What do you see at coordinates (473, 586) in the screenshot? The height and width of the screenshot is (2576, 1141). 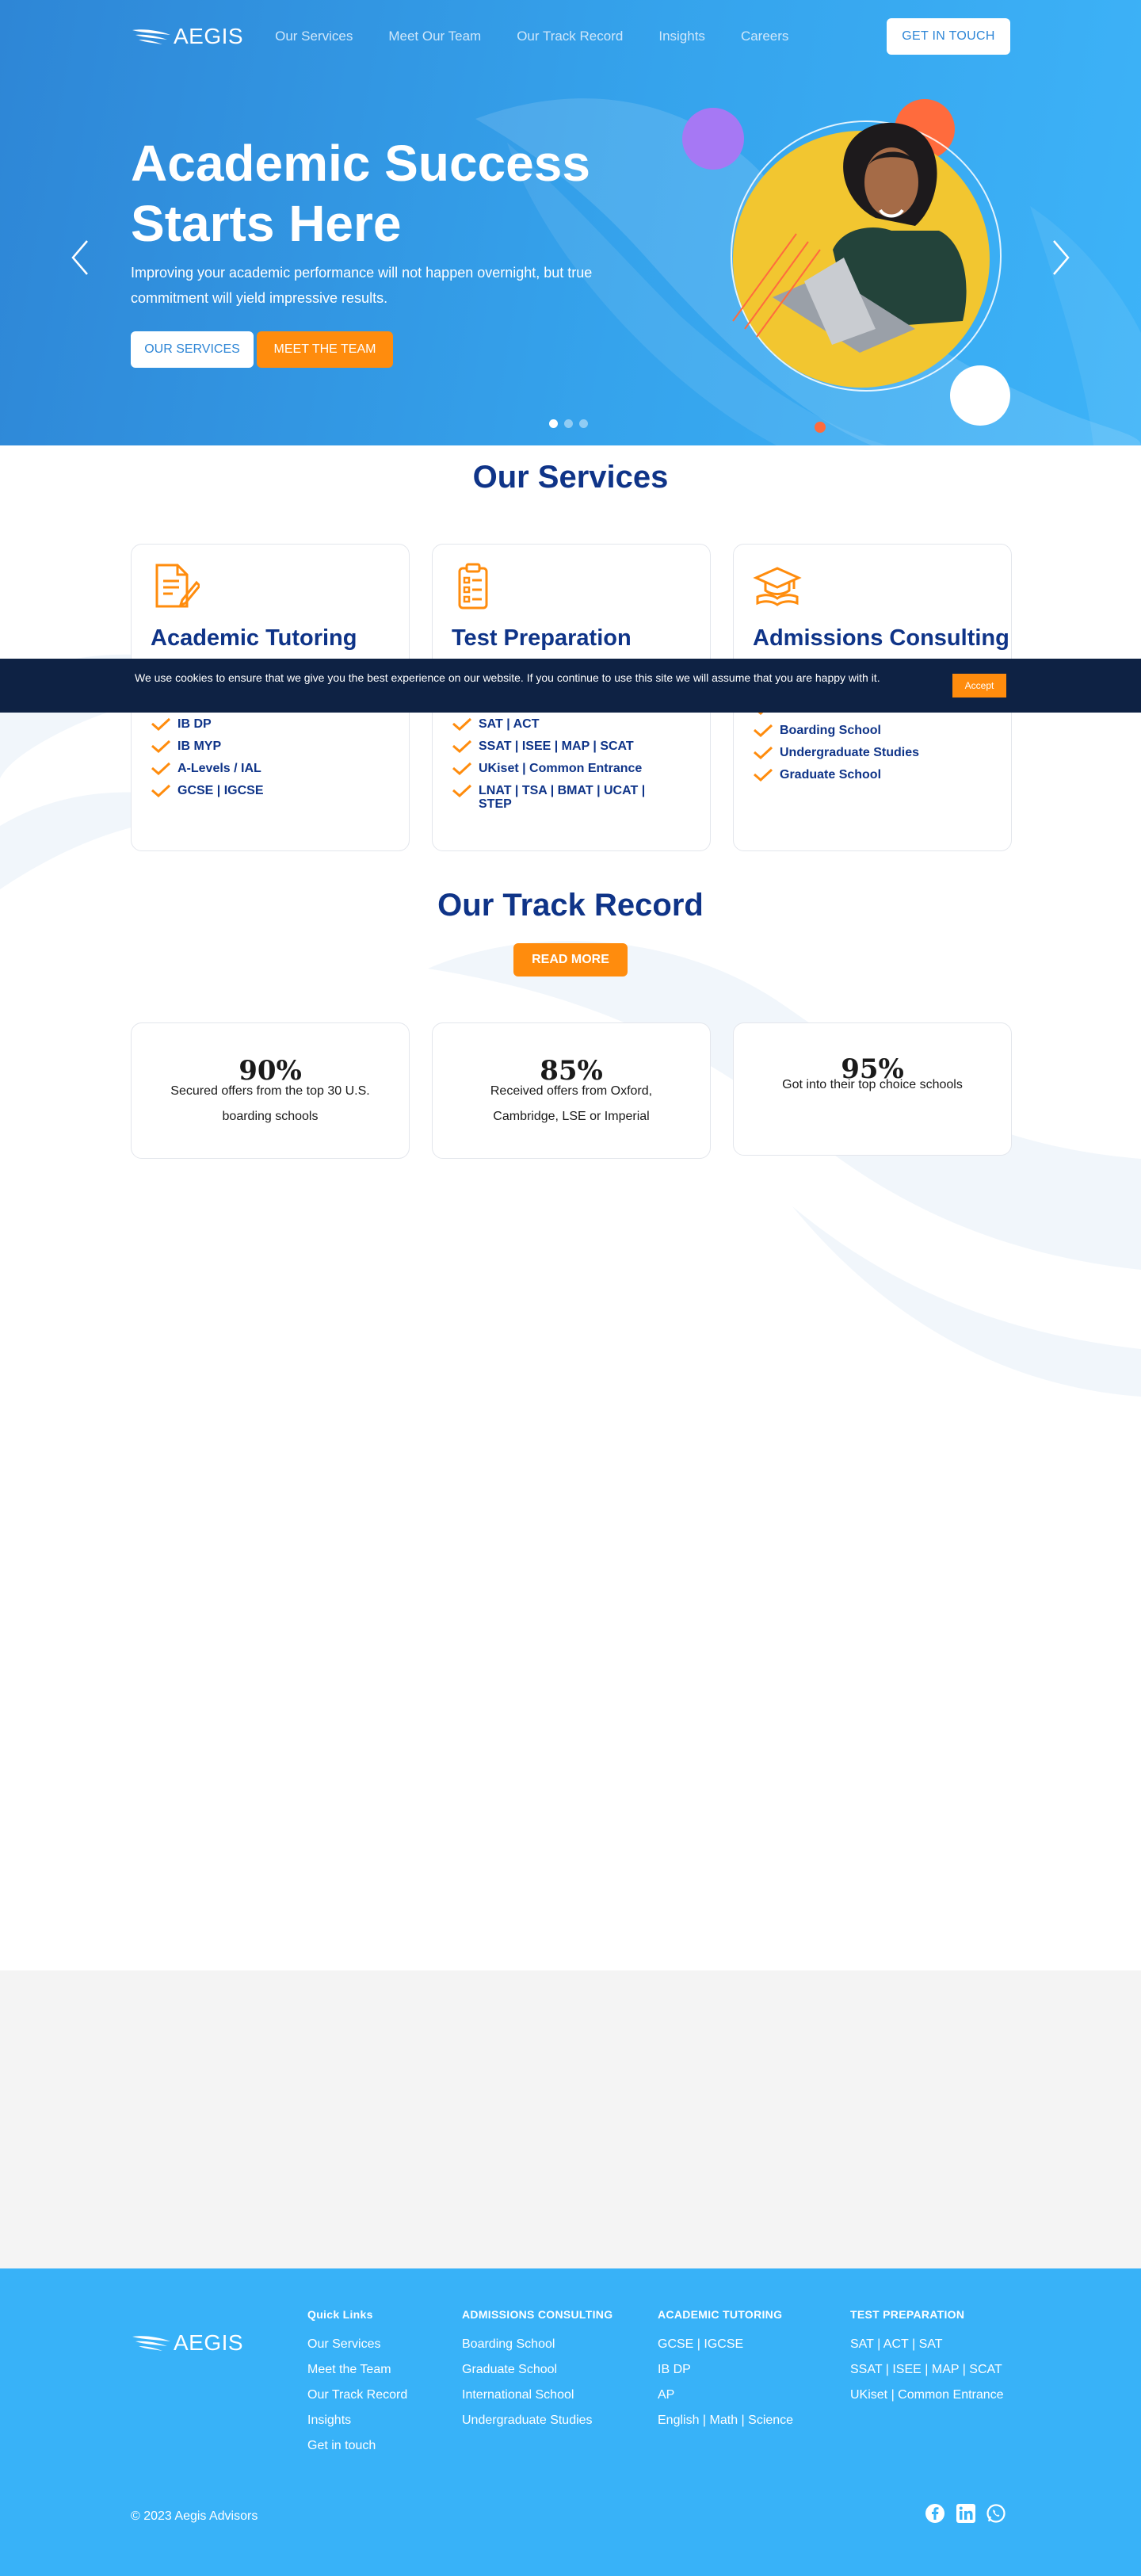 I see `clipboard-checklist-icon` at bounding box center [473, 586].